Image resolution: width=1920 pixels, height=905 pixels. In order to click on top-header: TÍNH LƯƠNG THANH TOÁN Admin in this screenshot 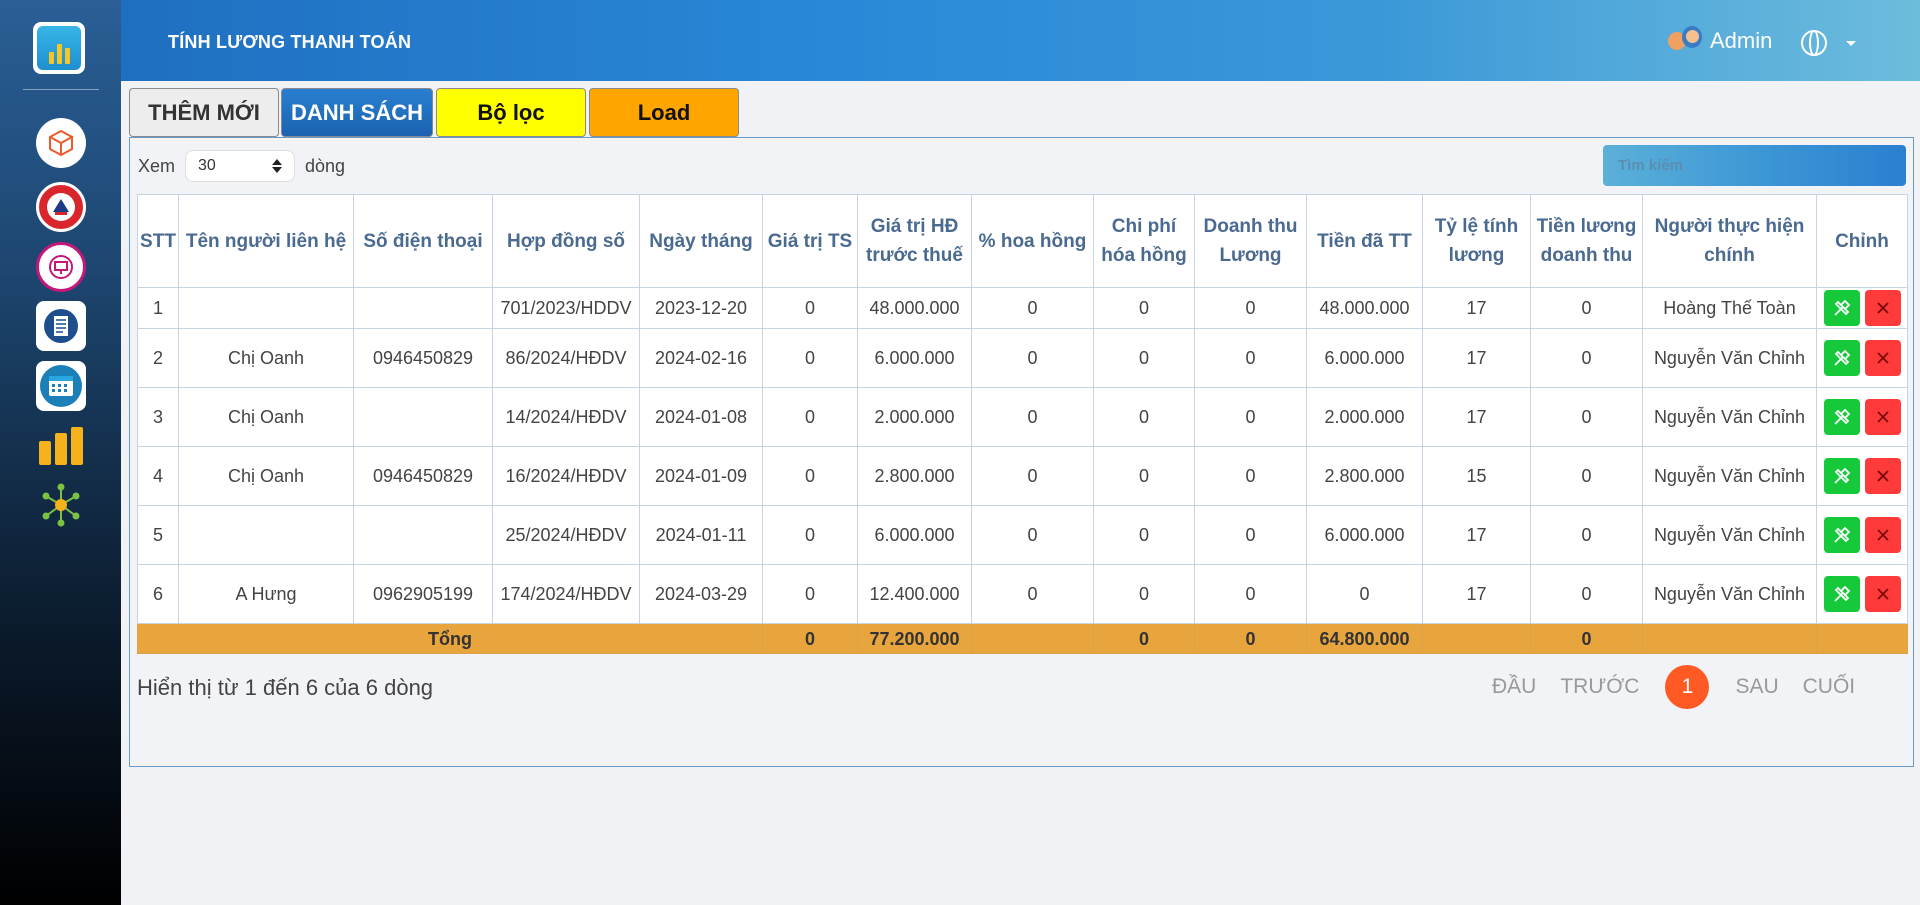, I will do `click(1020, 40)`.